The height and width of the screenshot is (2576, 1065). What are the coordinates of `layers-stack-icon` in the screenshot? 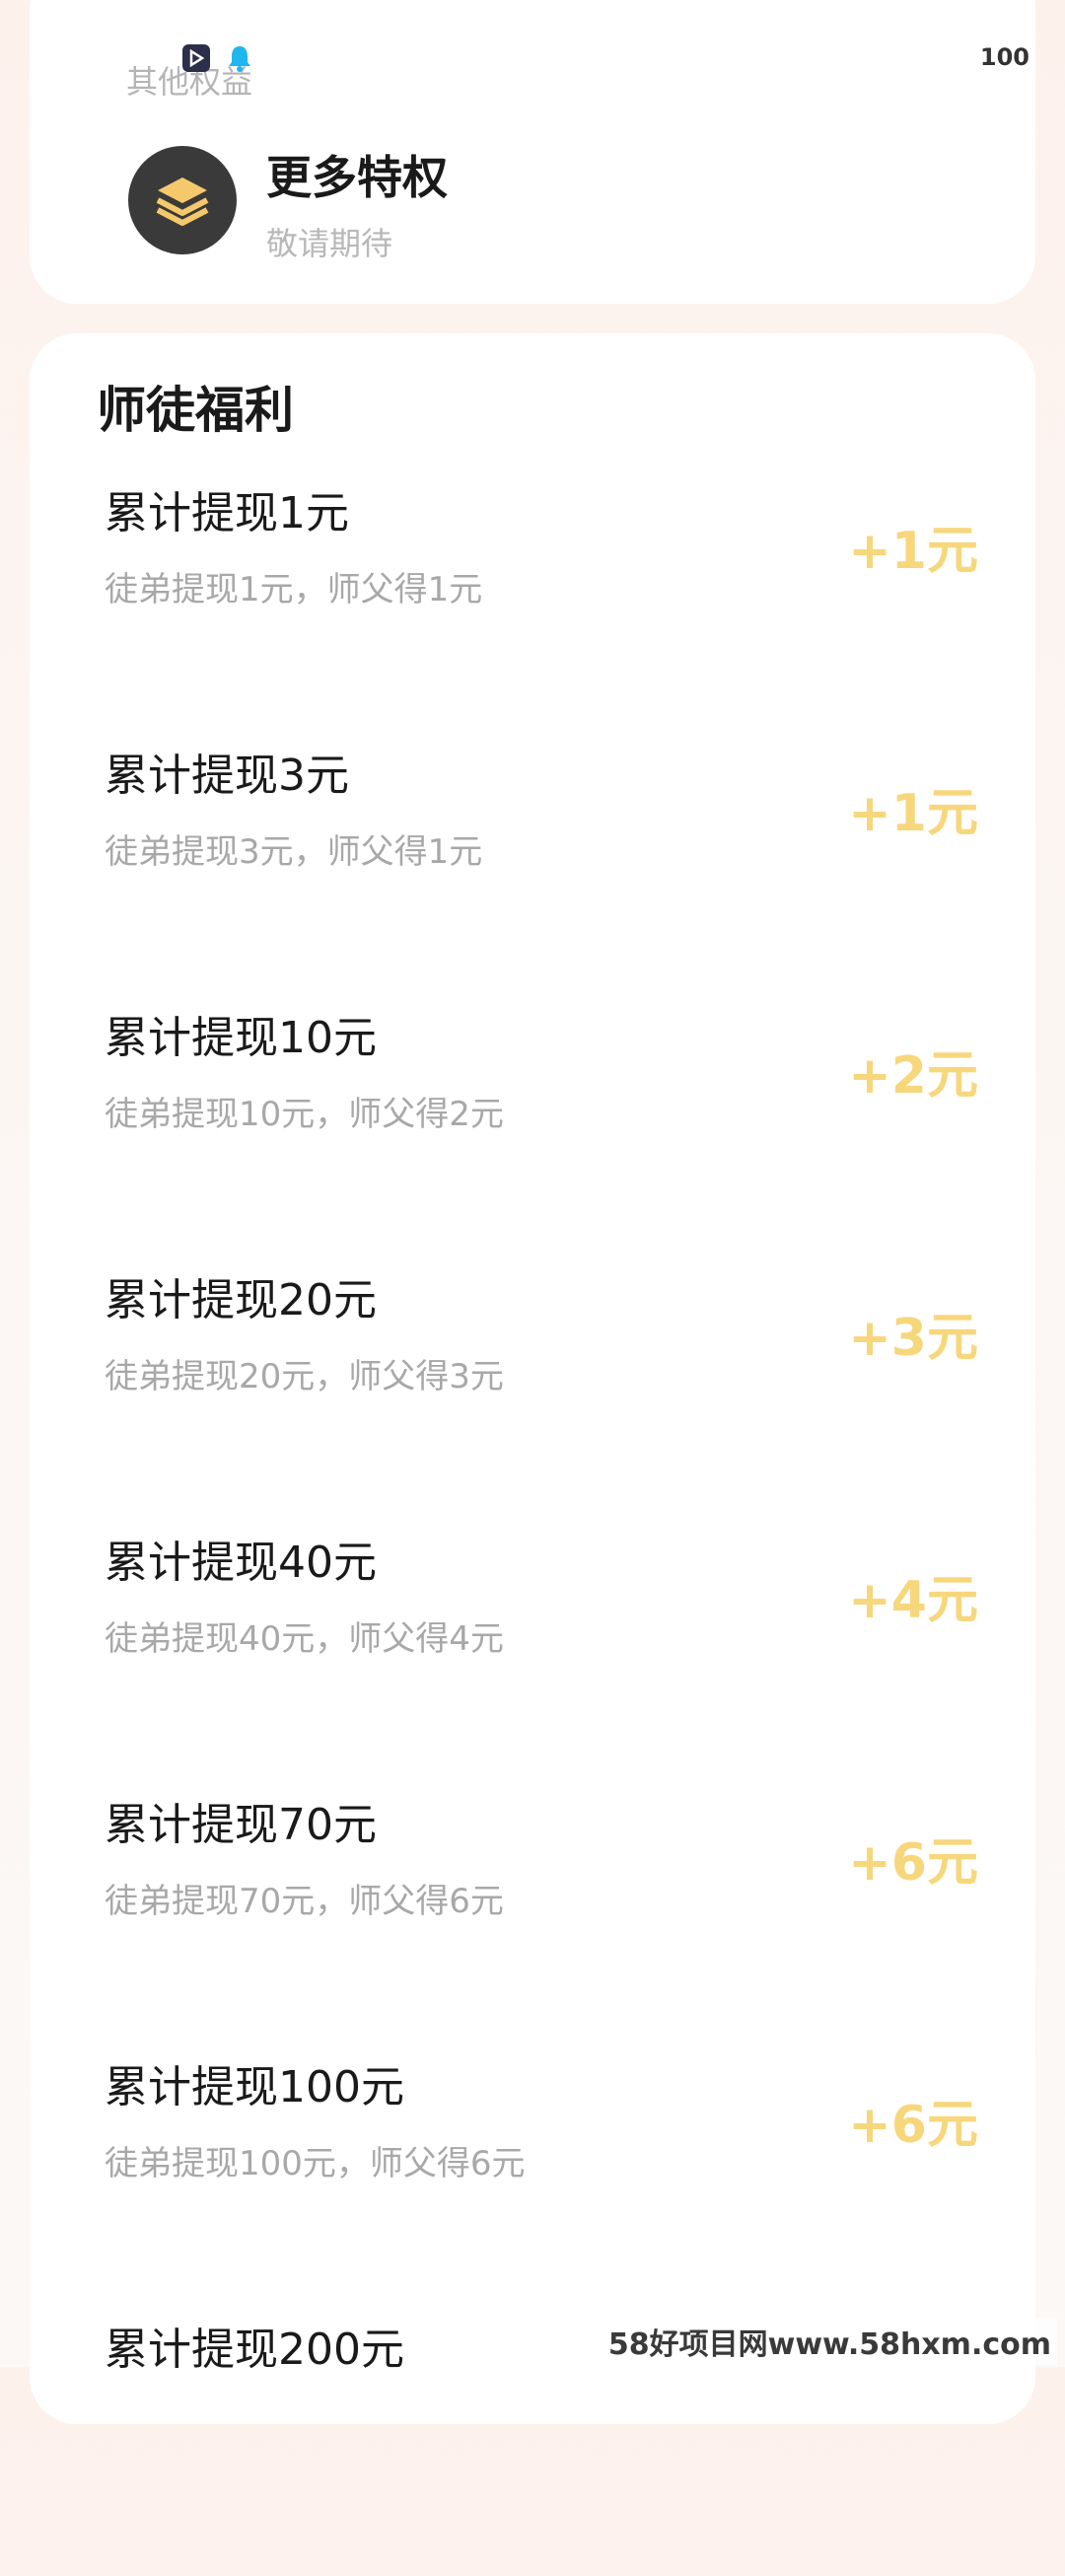 It's located at (182, 200).